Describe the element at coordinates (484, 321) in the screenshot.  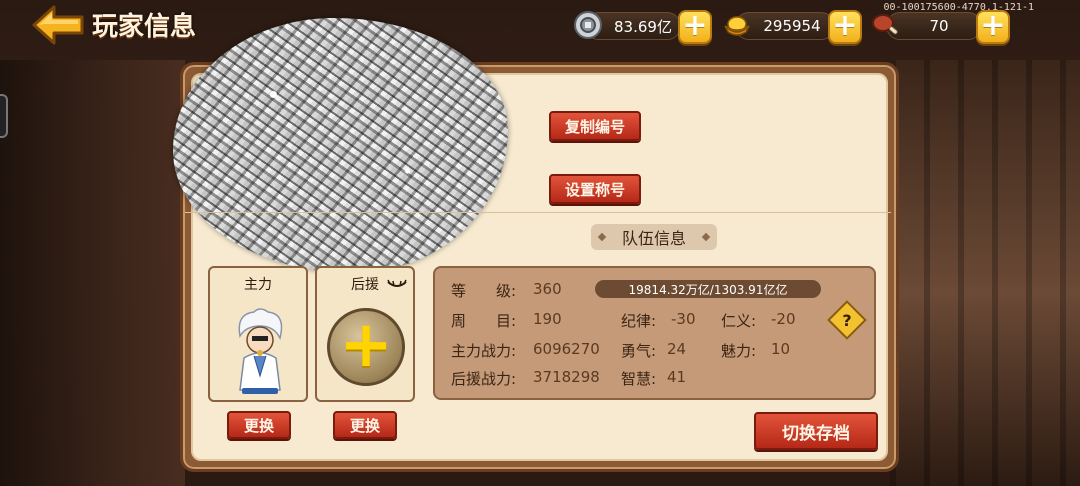
I see `round-label: 周 目:` at that location.